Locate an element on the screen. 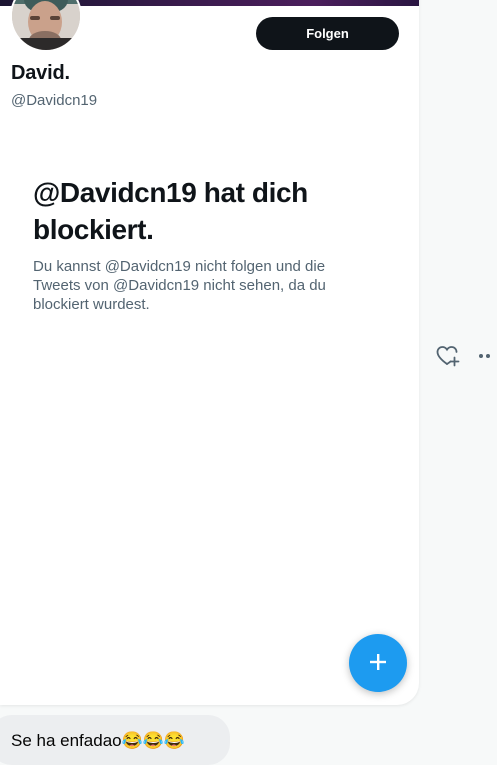  side-actions is located at coordinates (466, 356).